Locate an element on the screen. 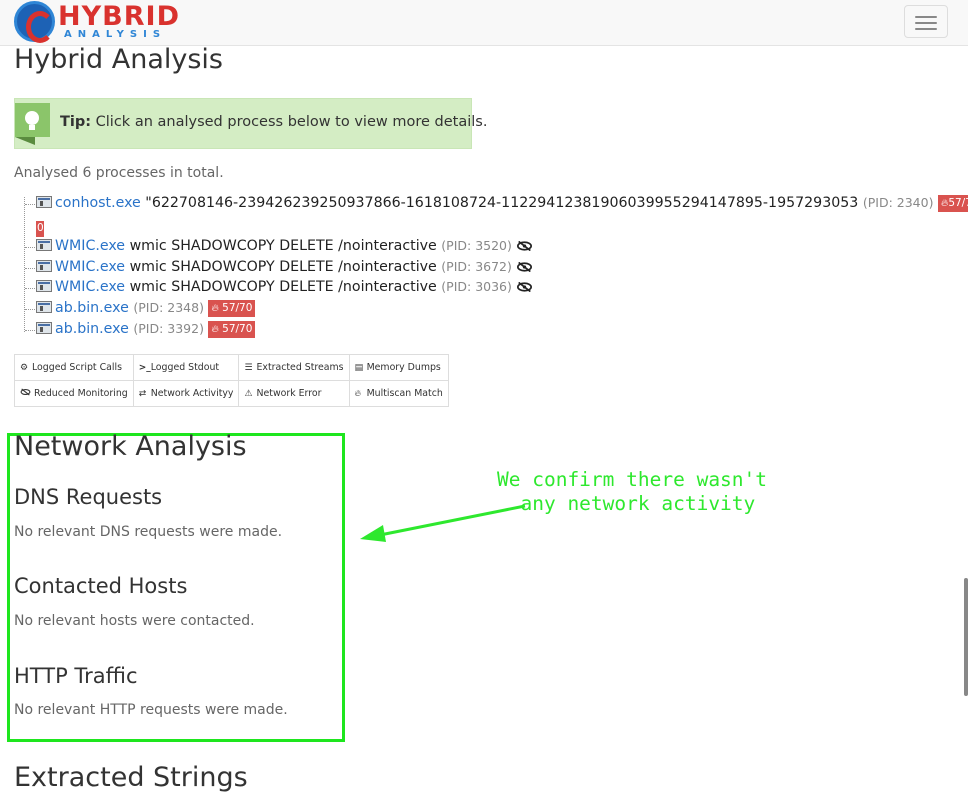  process-pid: (PID: 2340) is located at coordinates (898, 202).